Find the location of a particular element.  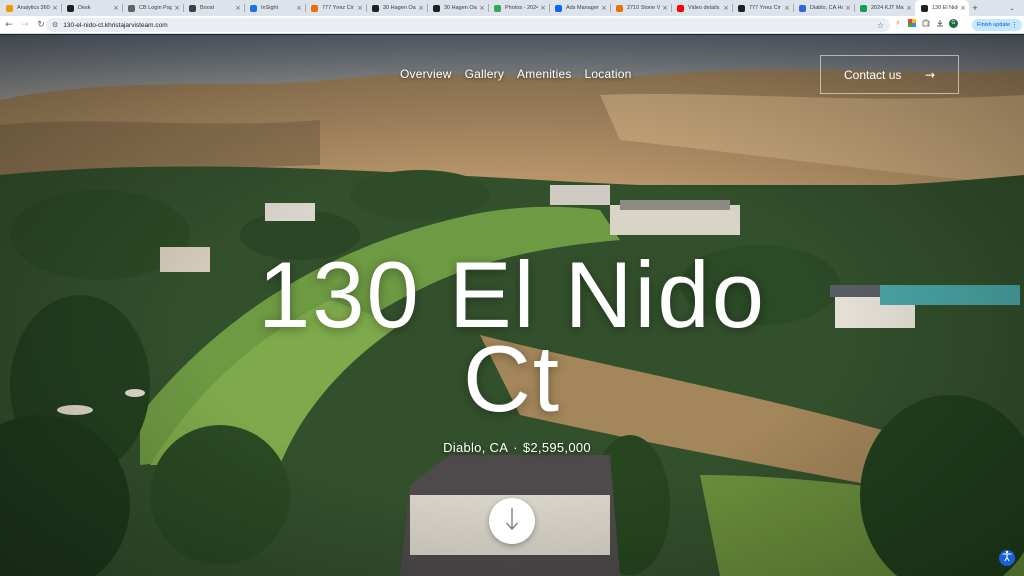

tab-search-icon: ⌄ is located at coordinates (1012, 8).